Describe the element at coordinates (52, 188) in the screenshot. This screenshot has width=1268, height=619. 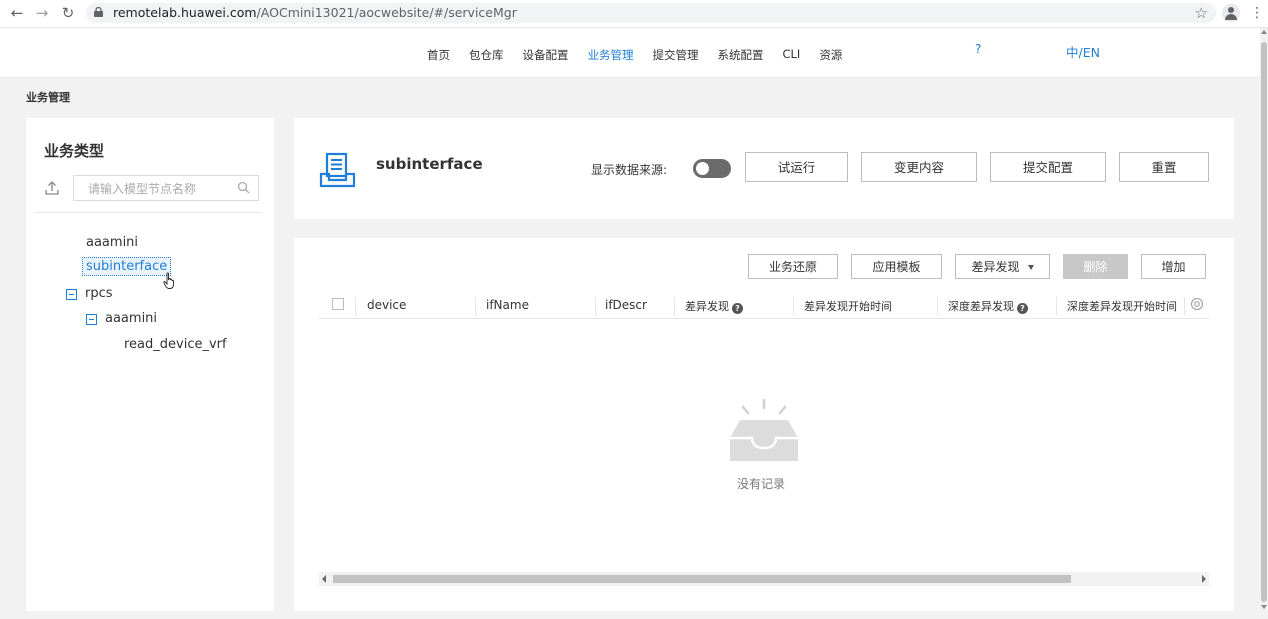
I see `upload-icon` at that location.